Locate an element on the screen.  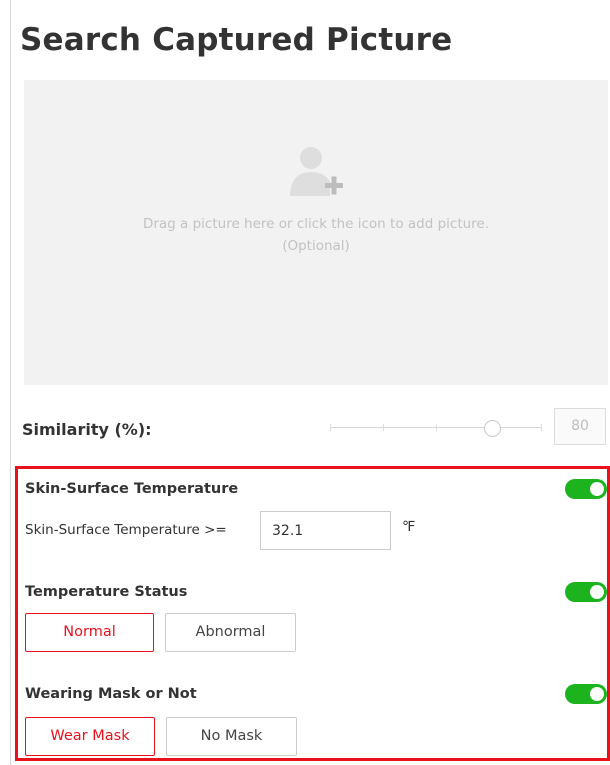
drop-hint-line2: (Optional) is located at coordinates (316, 246).